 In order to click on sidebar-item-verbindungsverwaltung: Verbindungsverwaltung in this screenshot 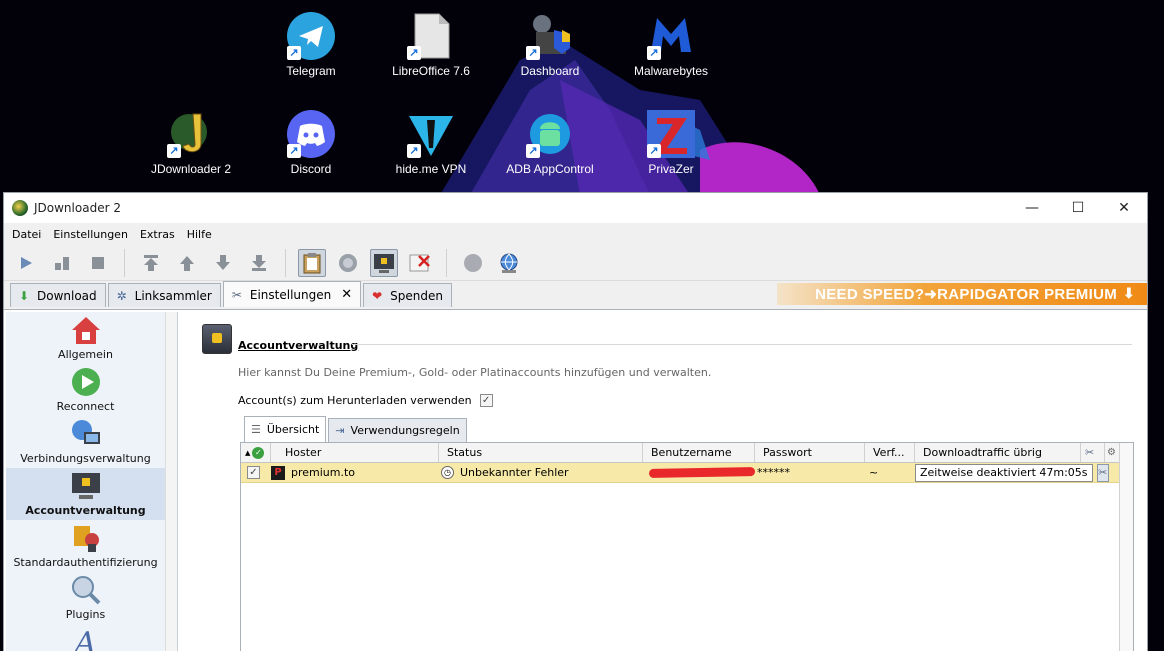, I will do `click(91, 442)`.